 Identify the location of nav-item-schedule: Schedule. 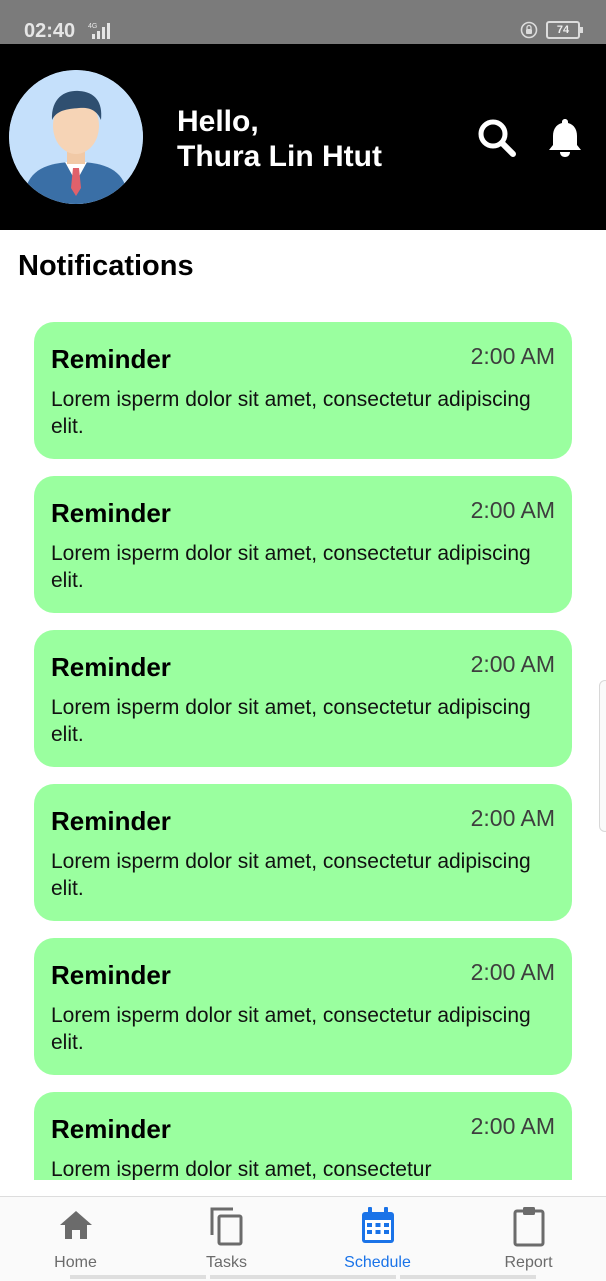
(377, 1239).